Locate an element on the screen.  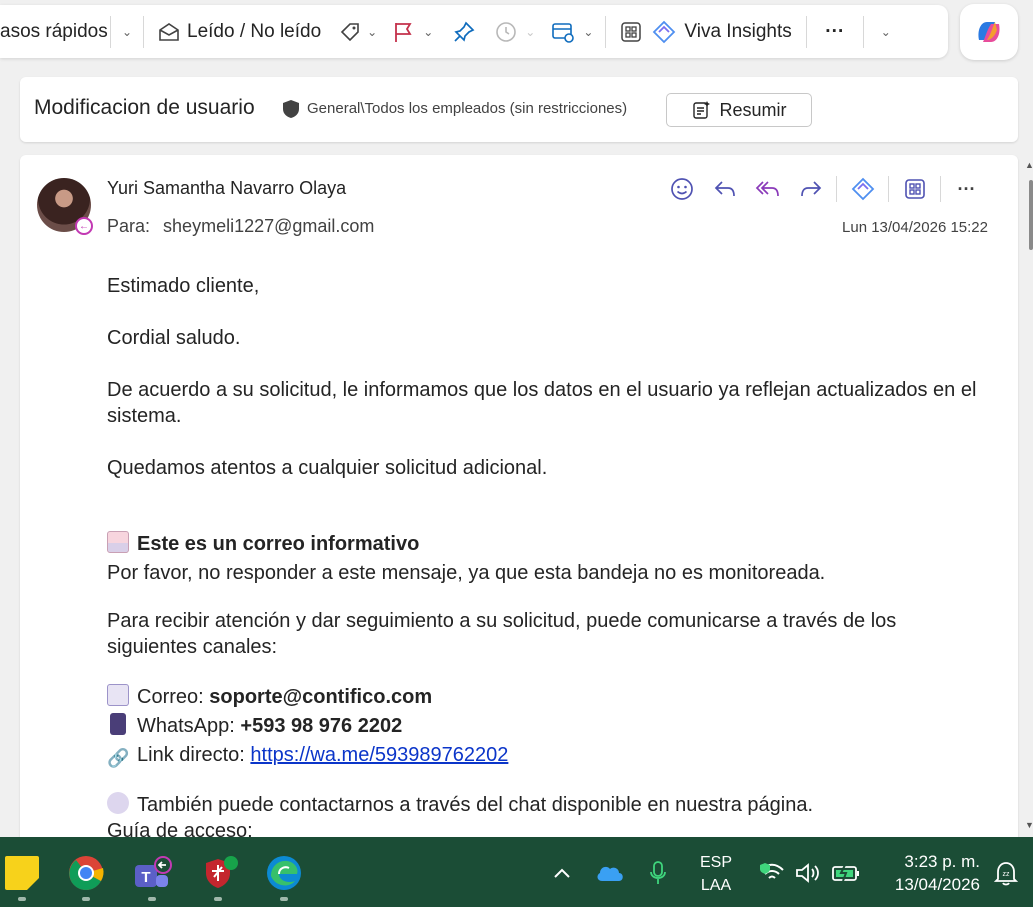
link-channel-label: Link directo: is located at coordinates (191, 755).